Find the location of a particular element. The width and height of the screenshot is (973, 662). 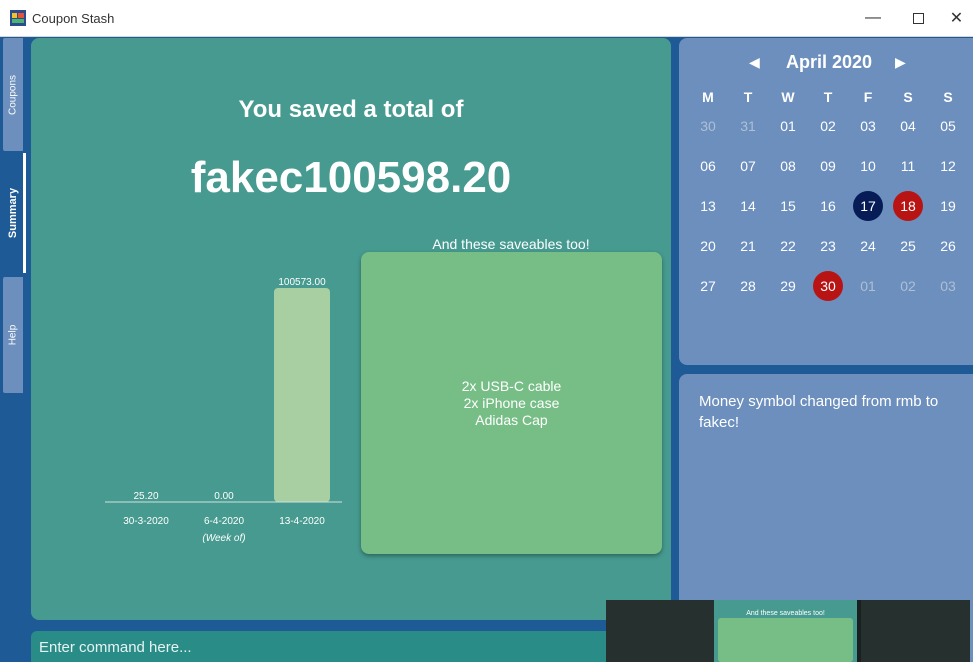

tab-coupons-label: Coupons is located at coordinates (13, 94).